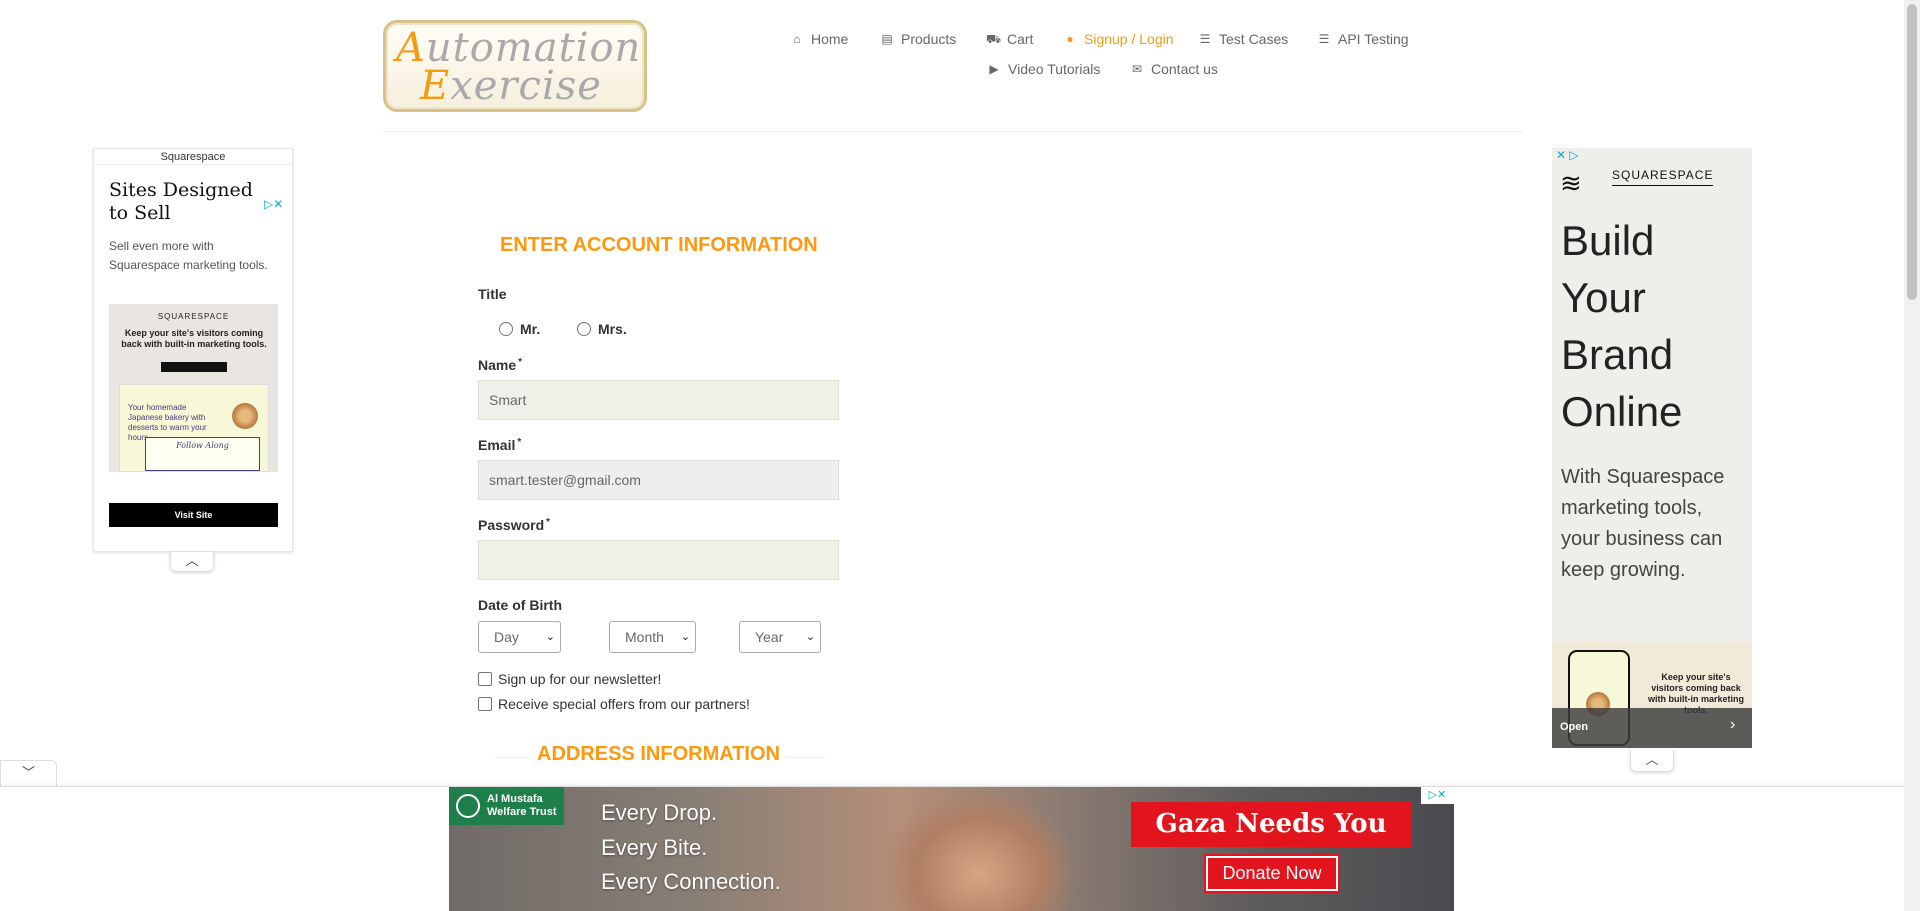 This screenshot has height=911, width=1920. Describe the element at coordinates (658, 560) in the screenshot. I see `password-input` at that location.